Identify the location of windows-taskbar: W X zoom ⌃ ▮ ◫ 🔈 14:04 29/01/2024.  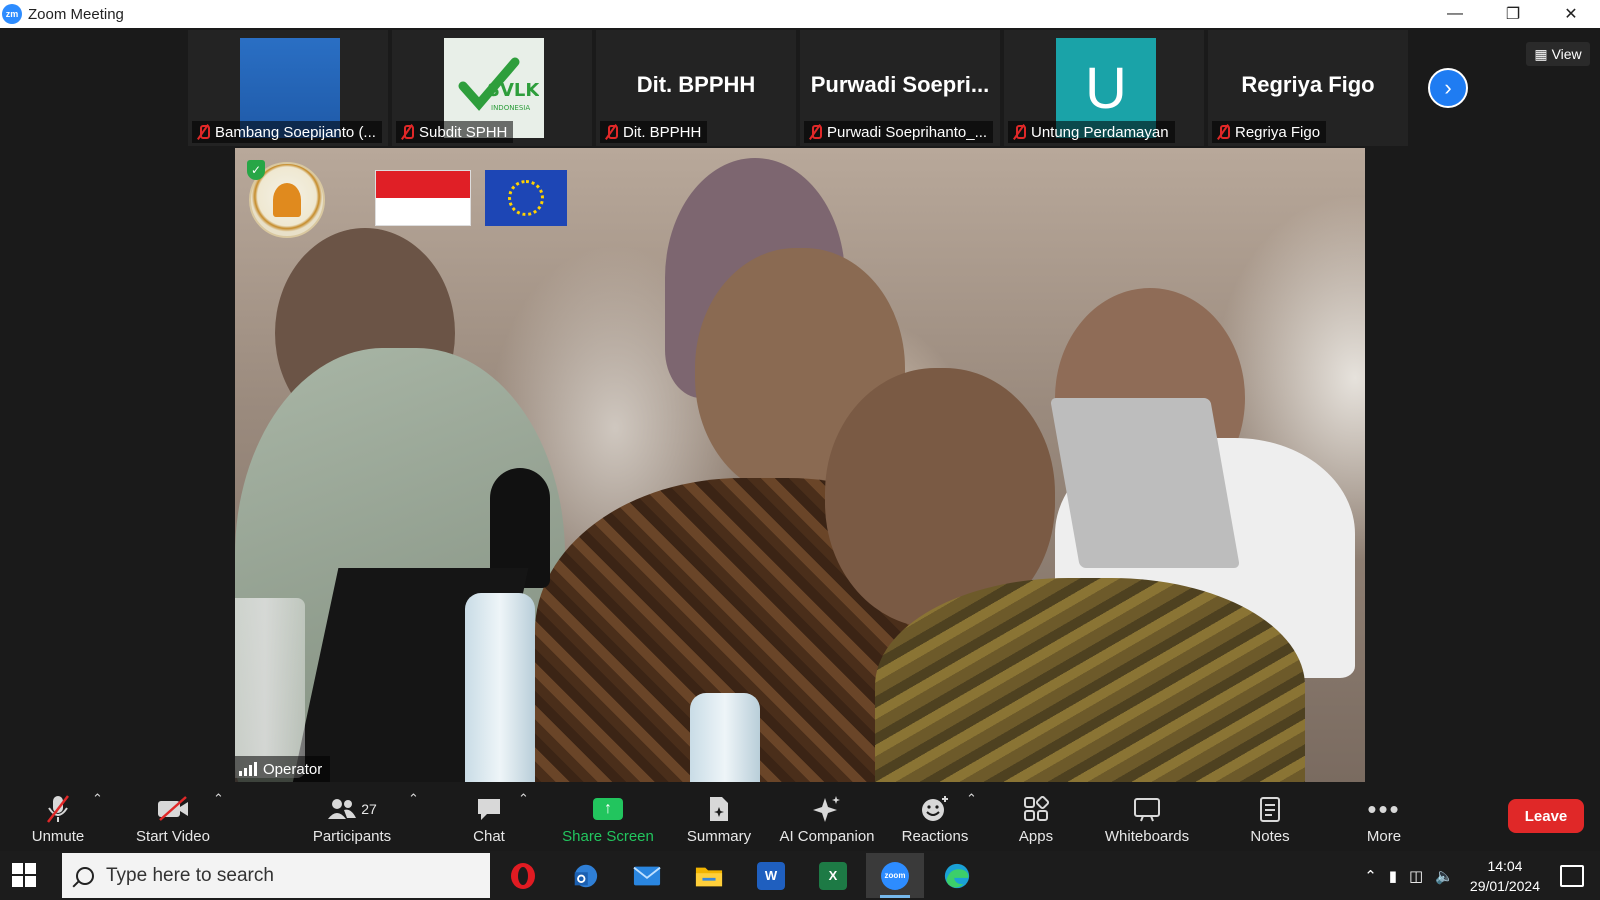
(800, 875).